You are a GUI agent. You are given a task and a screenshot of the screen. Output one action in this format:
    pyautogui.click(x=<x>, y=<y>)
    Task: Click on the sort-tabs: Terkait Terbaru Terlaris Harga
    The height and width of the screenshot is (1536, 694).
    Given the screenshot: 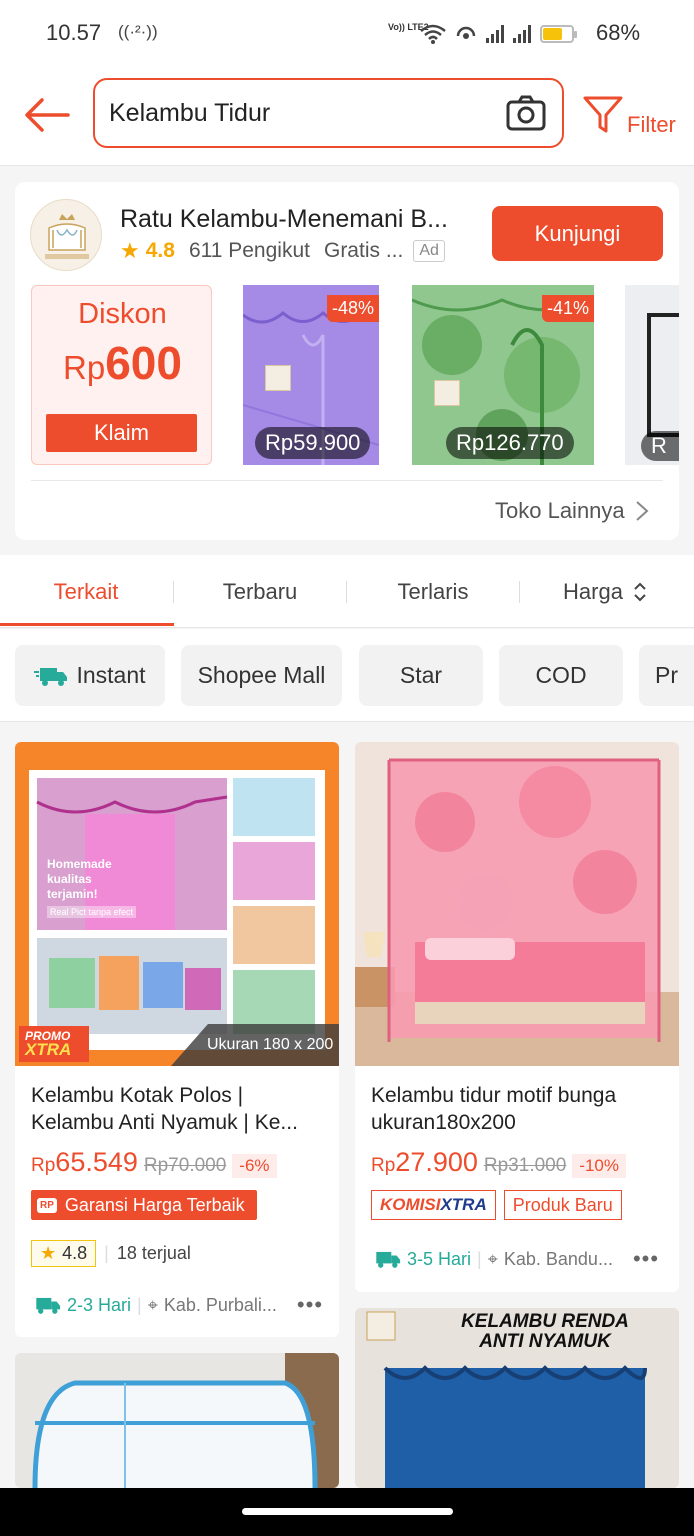 What is the action you would take?
    pyautogui.click(x=347, y=591)
    